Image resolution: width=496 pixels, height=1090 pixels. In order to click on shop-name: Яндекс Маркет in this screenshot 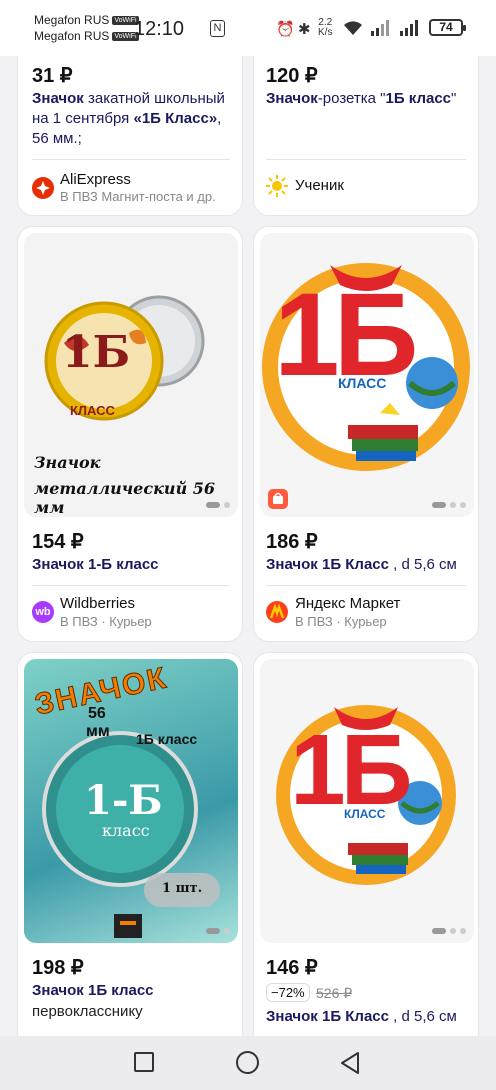, I will do `click(347, 603)`.